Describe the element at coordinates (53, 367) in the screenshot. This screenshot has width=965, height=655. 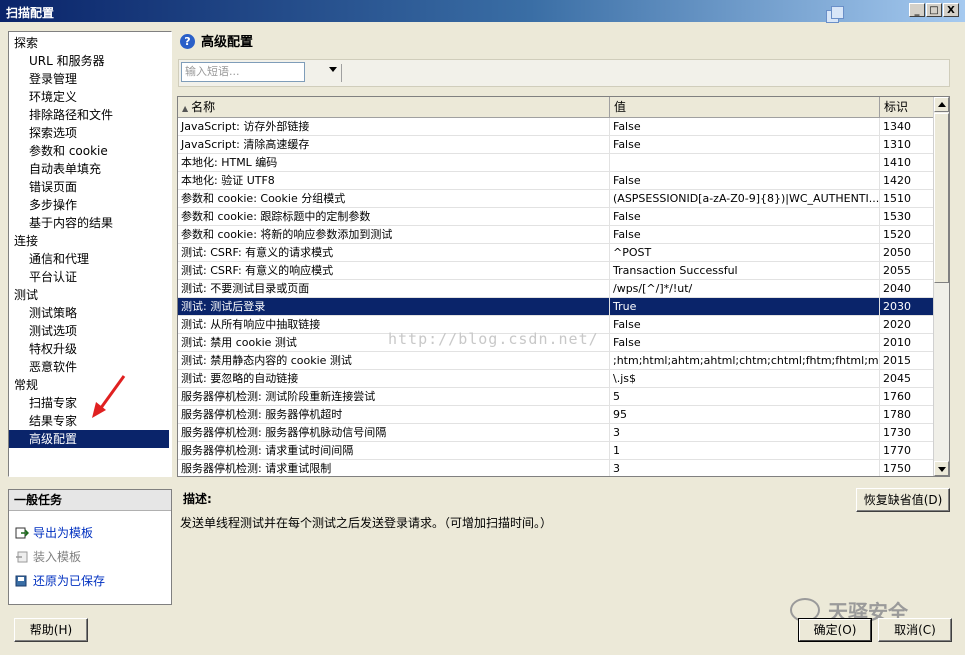
I see `nav-item: 恶意软件` at that location.